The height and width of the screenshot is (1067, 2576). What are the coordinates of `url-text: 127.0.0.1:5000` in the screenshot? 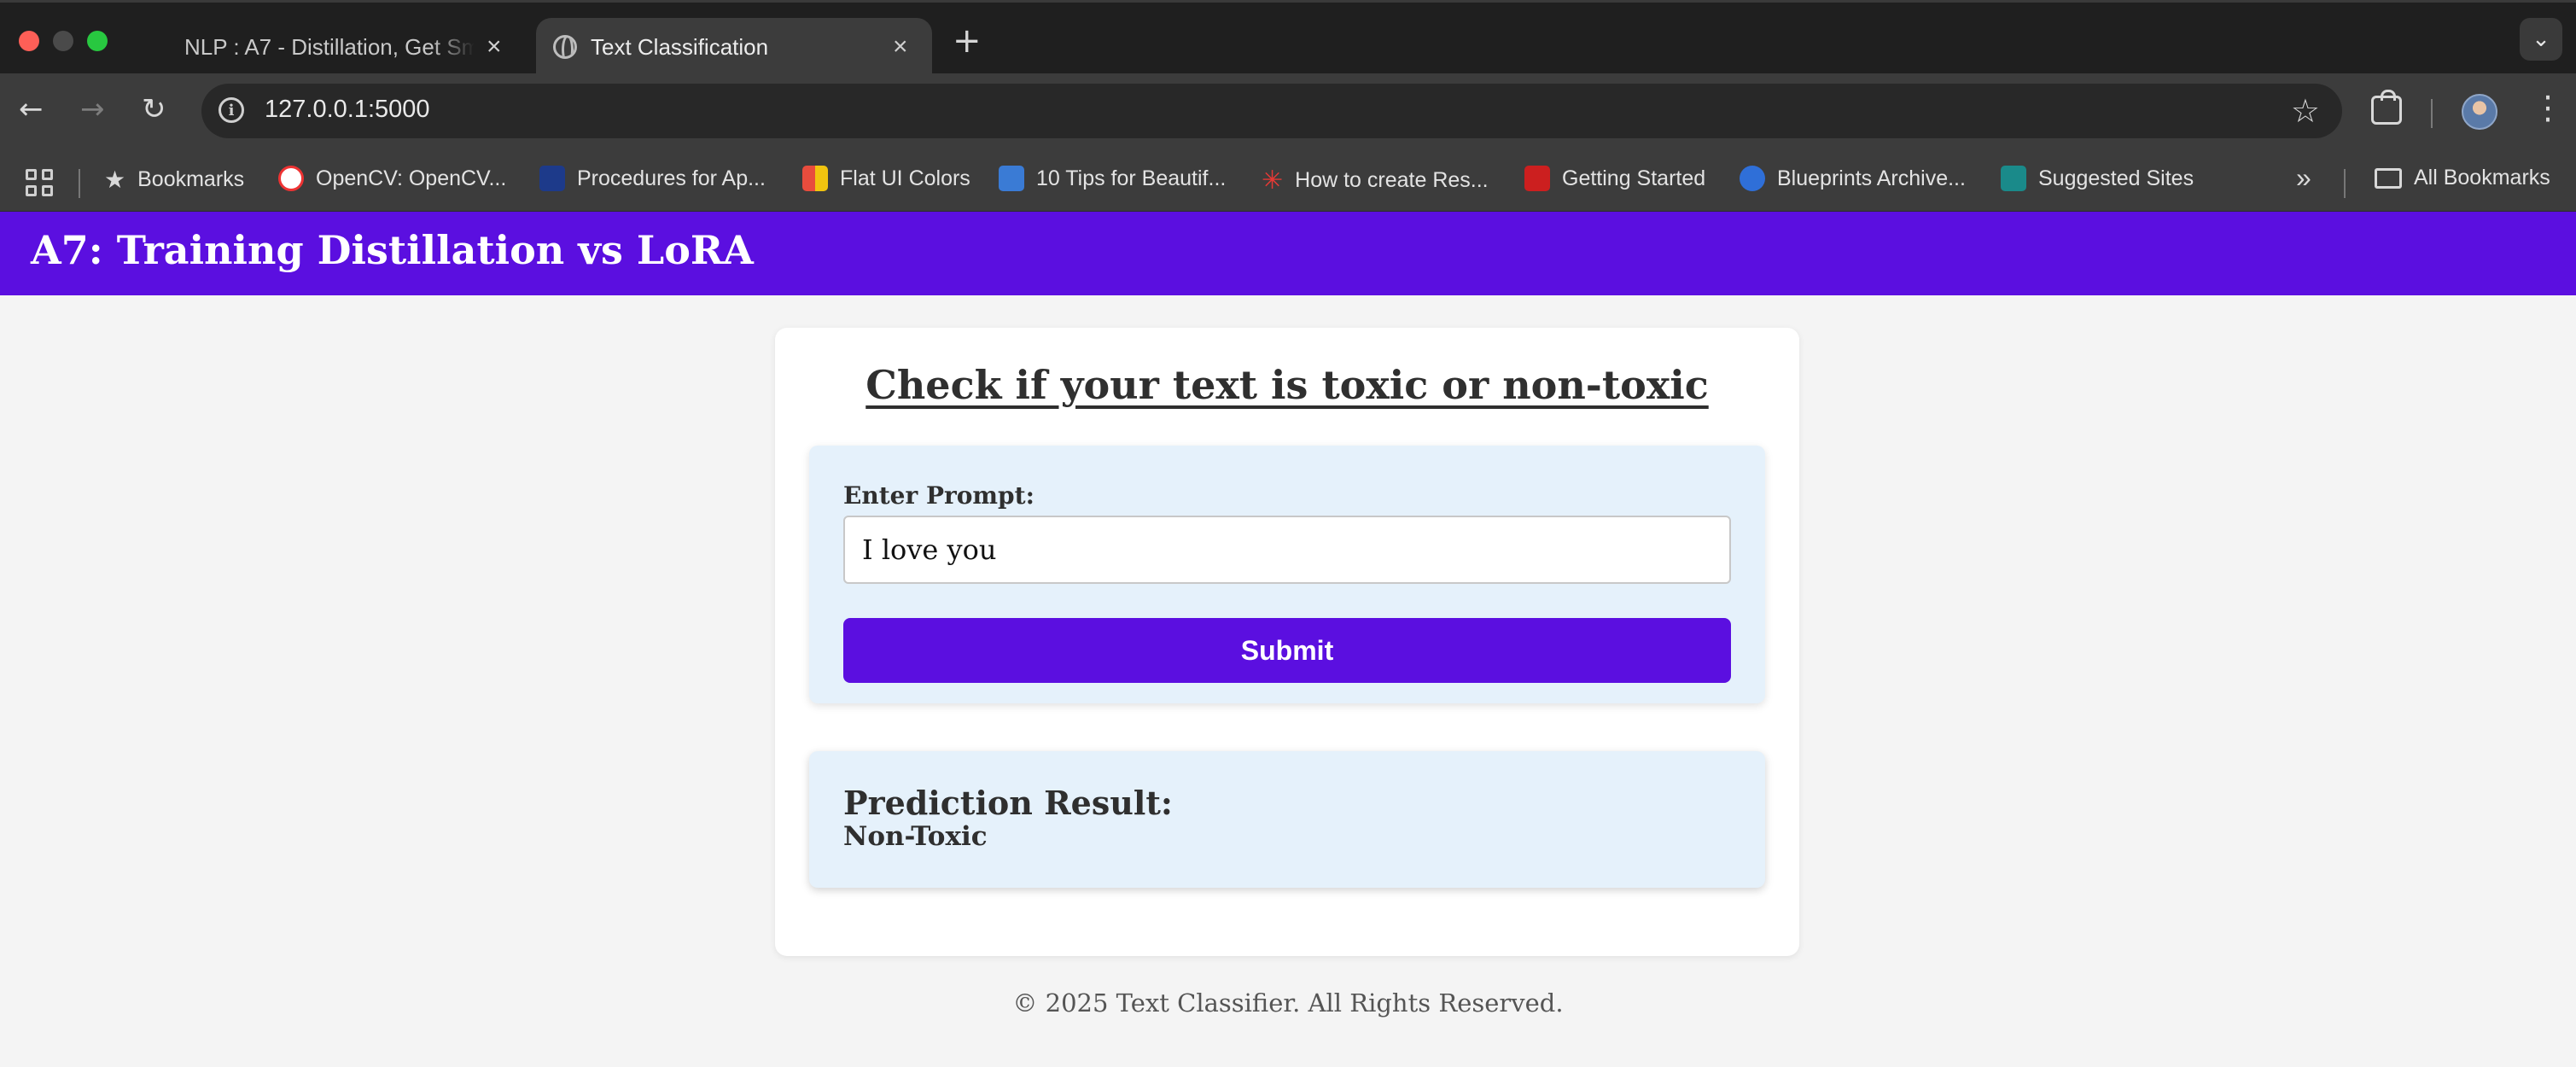 It's located at (347, 110).